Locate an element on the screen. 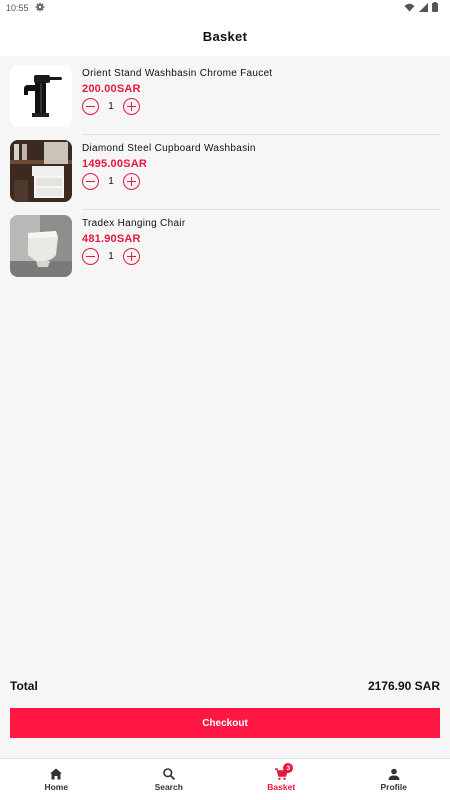  gear-icon is located at coordinates (40, 8).